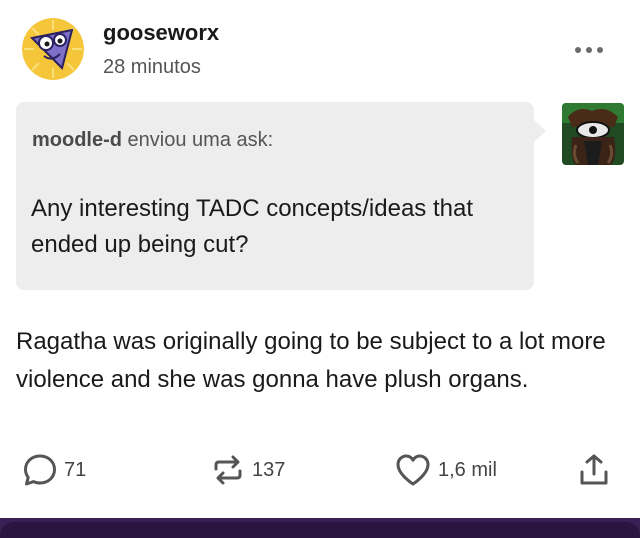  Describe the element at coordinates (152, 67) in the screenshot. I see `post-timestamp: 28 minutos` at that location.